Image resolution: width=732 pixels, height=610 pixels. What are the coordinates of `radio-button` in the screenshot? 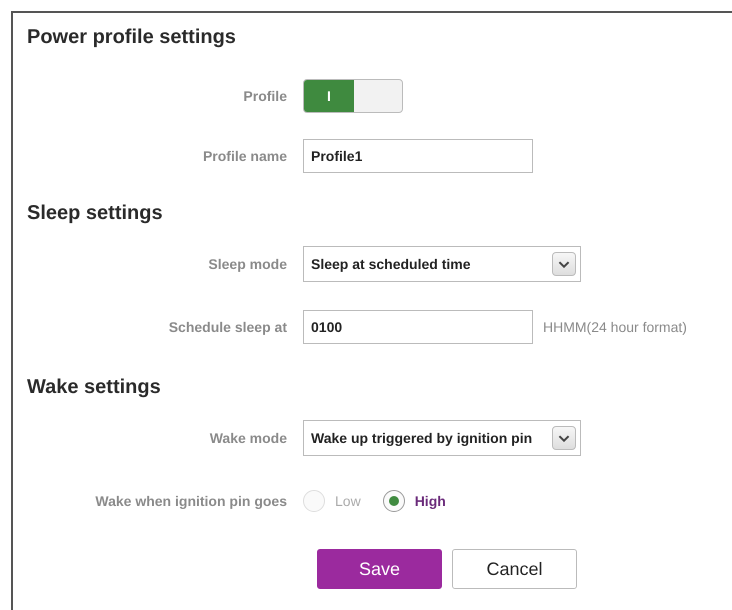 It's located at (393, 501).